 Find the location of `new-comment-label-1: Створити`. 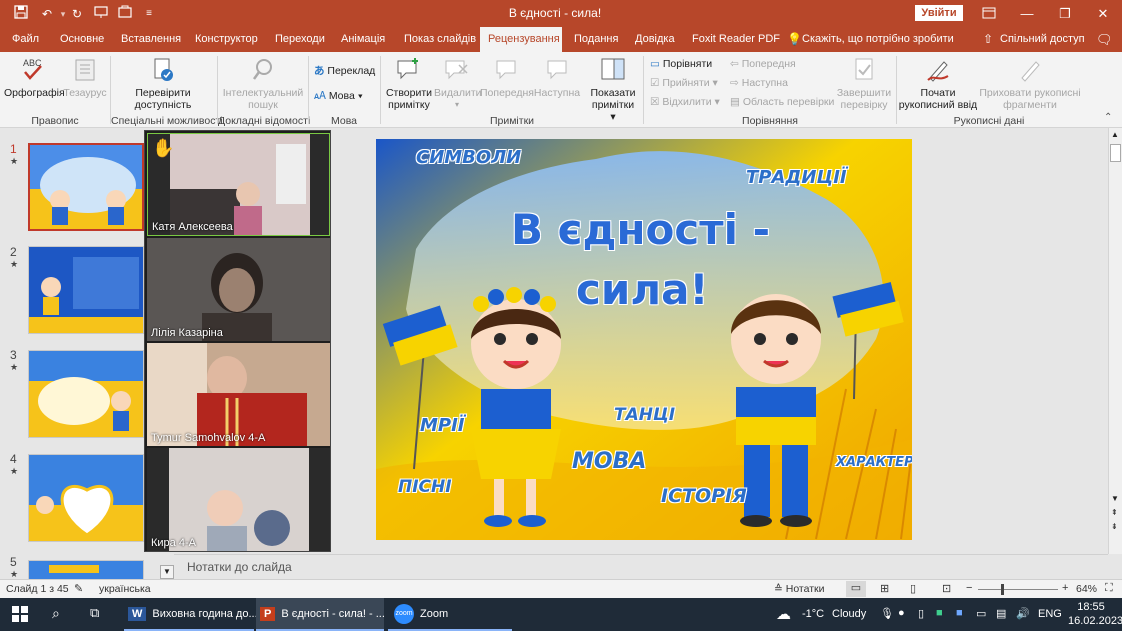

new-comment-label-1: Створити is located at coordinates (409, 93).